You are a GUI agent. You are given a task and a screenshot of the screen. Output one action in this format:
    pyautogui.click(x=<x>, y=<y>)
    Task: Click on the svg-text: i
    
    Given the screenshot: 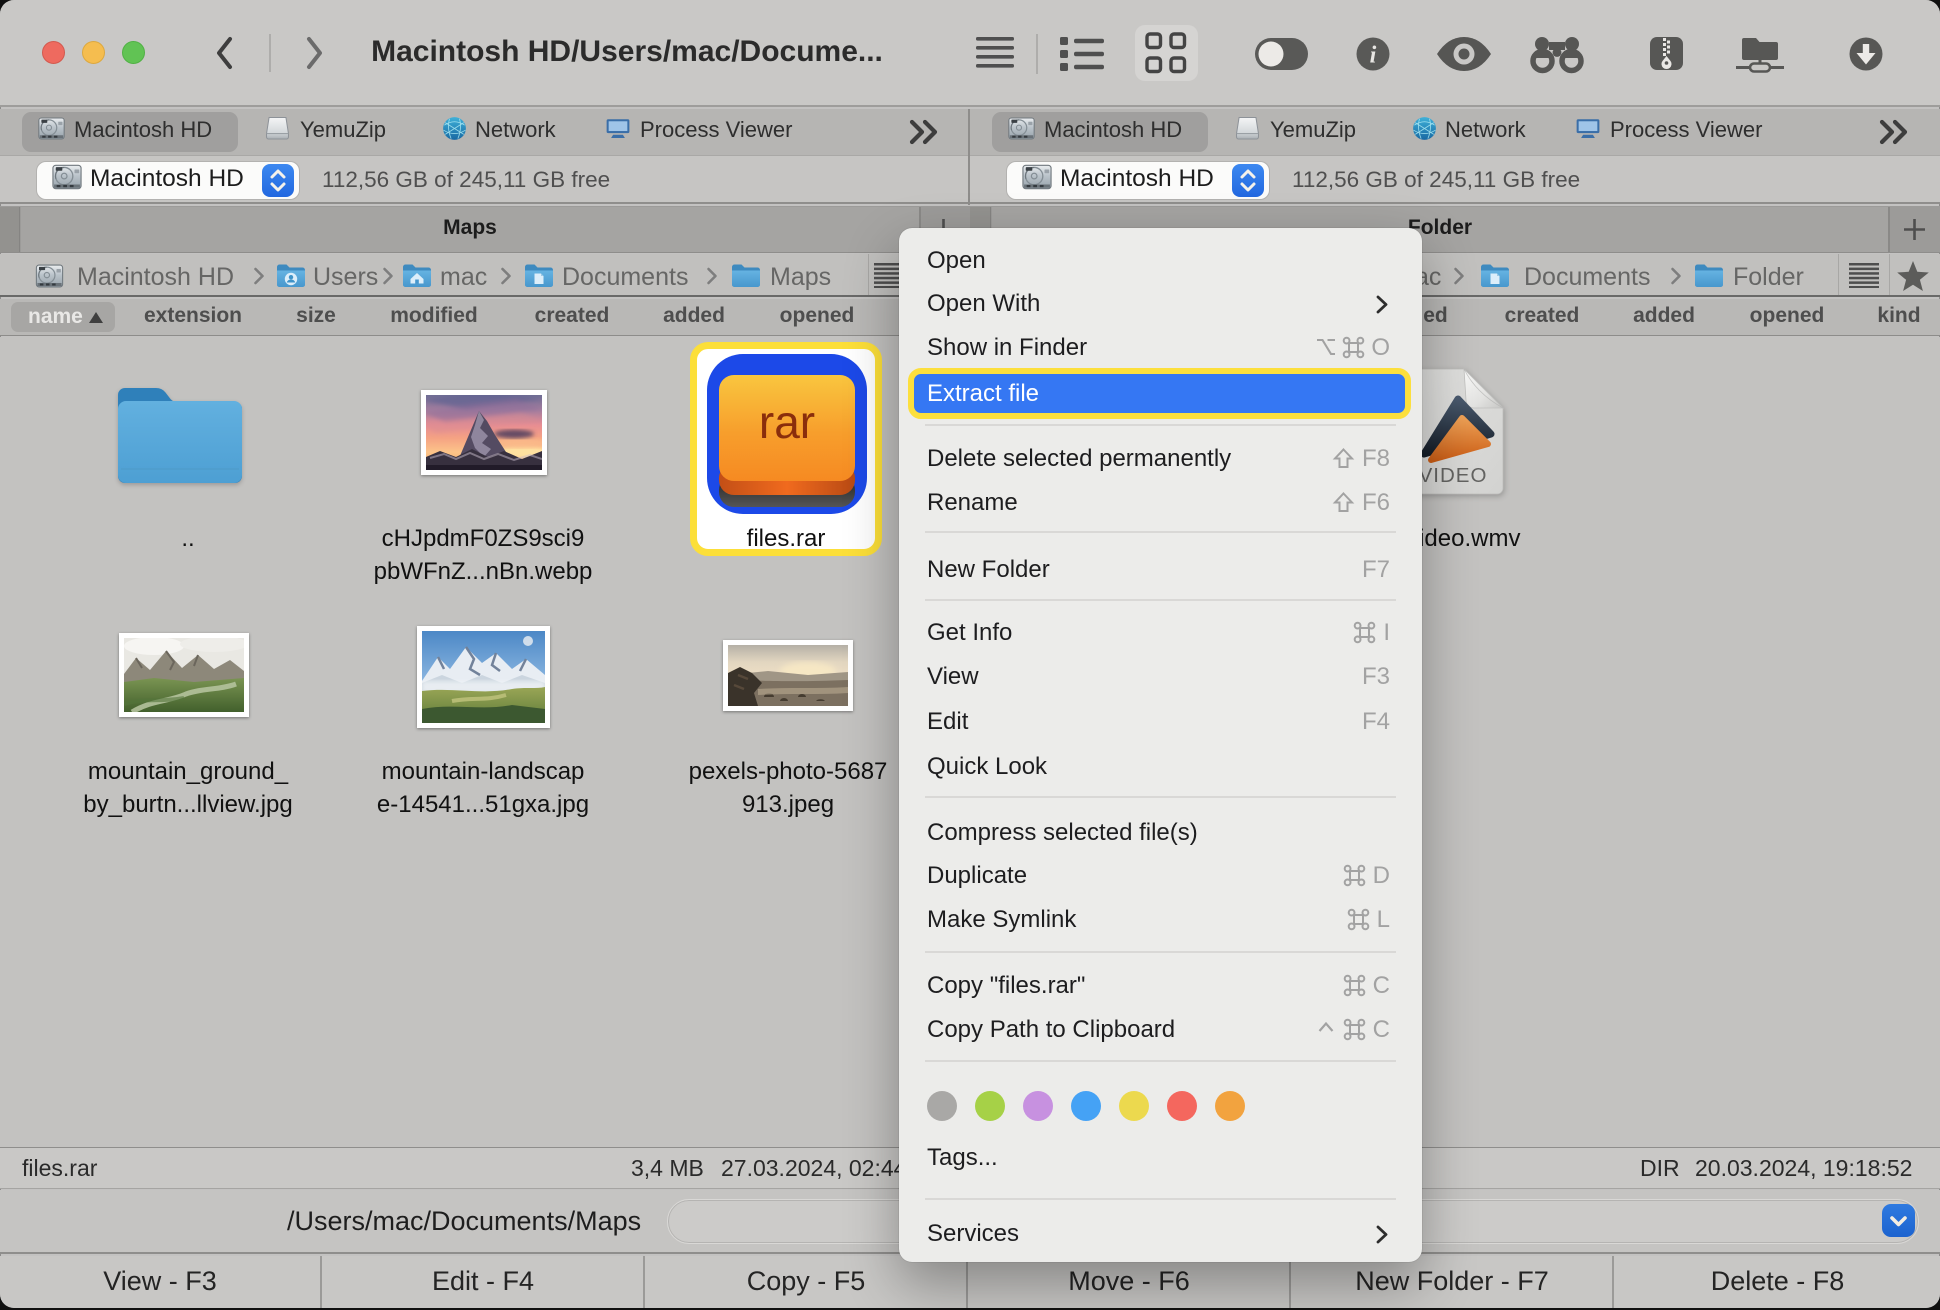 What is the action you would take?
    pyautogui.click(x=1373, y=56)
    